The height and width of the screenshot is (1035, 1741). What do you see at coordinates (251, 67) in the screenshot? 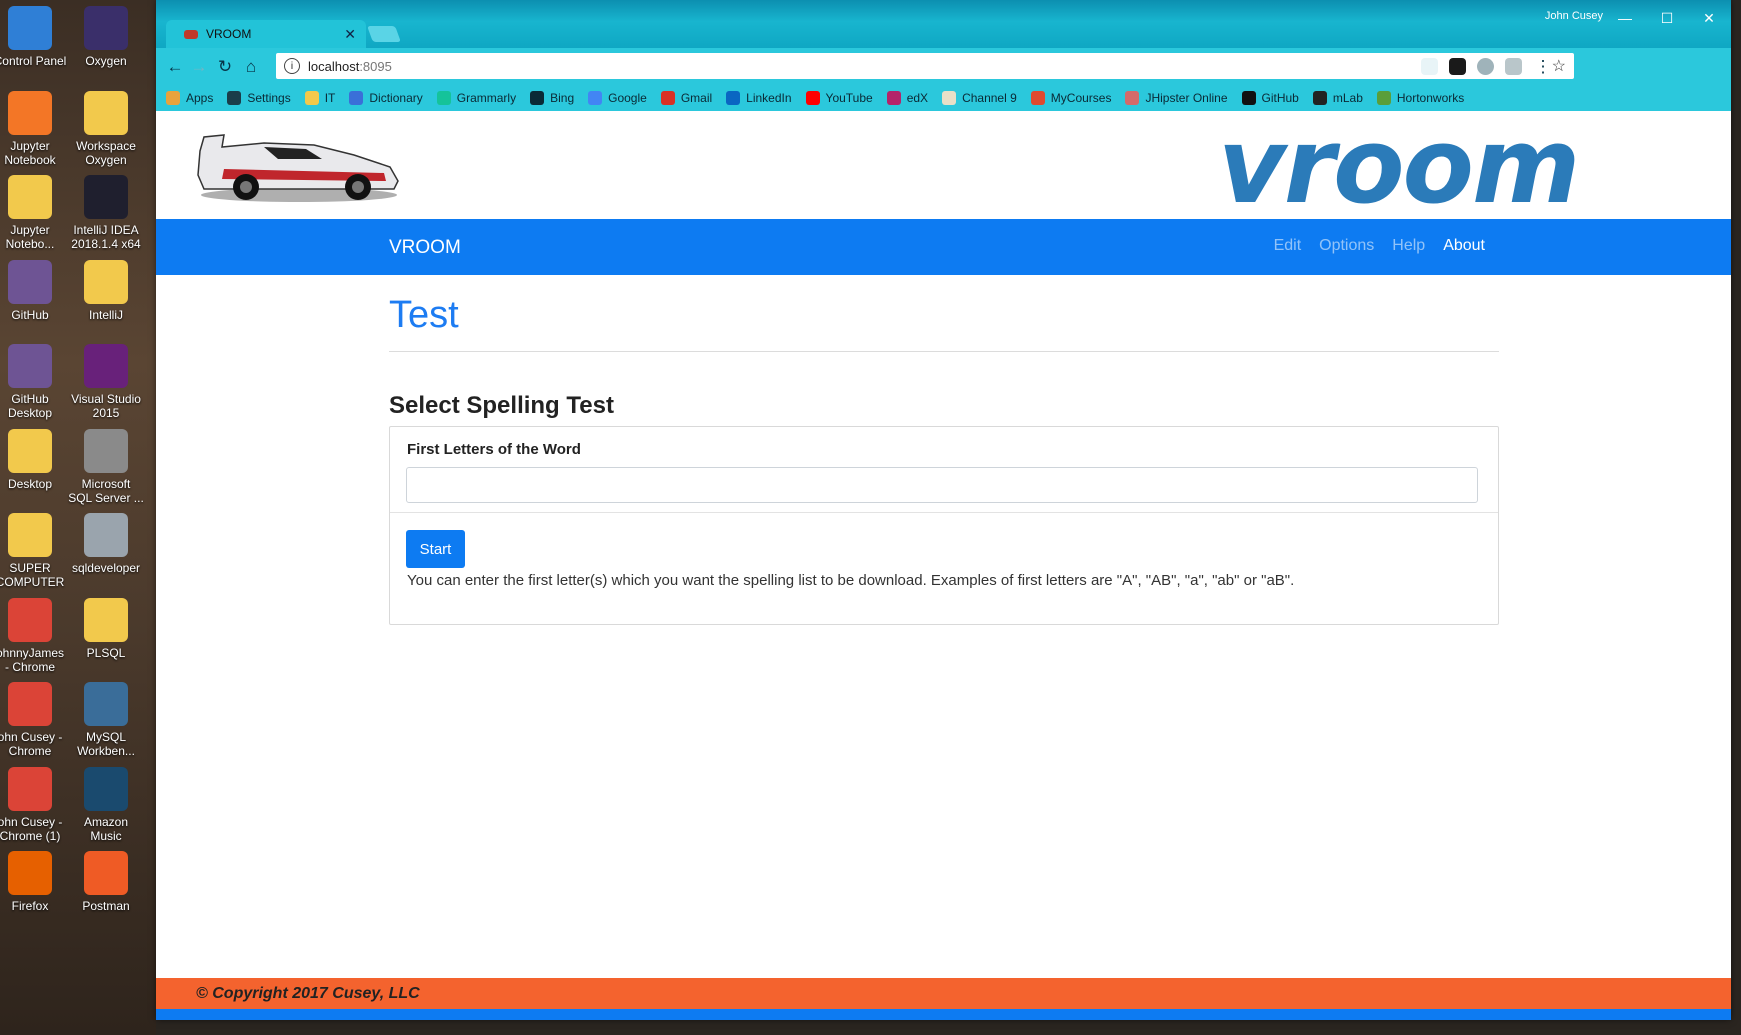
I see `home-icon: ⌂` at bounding box center [251, 67].